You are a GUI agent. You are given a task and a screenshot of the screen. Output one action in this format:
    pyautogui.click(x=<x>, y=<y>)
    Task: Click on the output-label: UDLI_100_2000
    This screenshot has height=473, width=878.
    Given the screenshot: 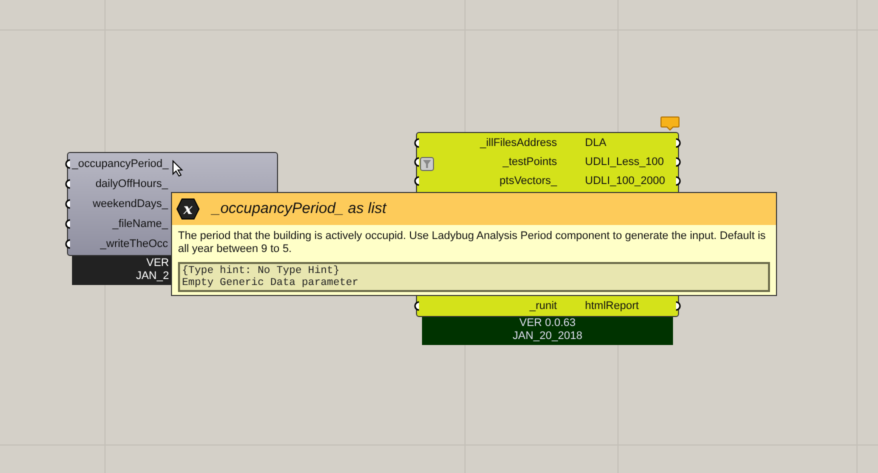 What is the action you would take?
    pyautogui.click(x=625, y=181)
    